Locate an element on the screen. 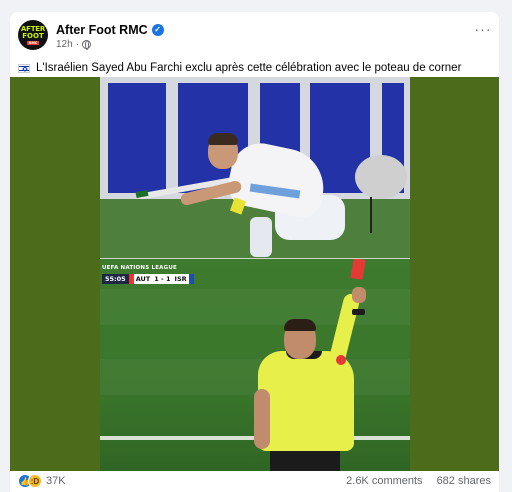 The width and height of the screenshot is (512, 492). page-avatar: AFTER FOOT RMC is located at coordinates (33, 35).